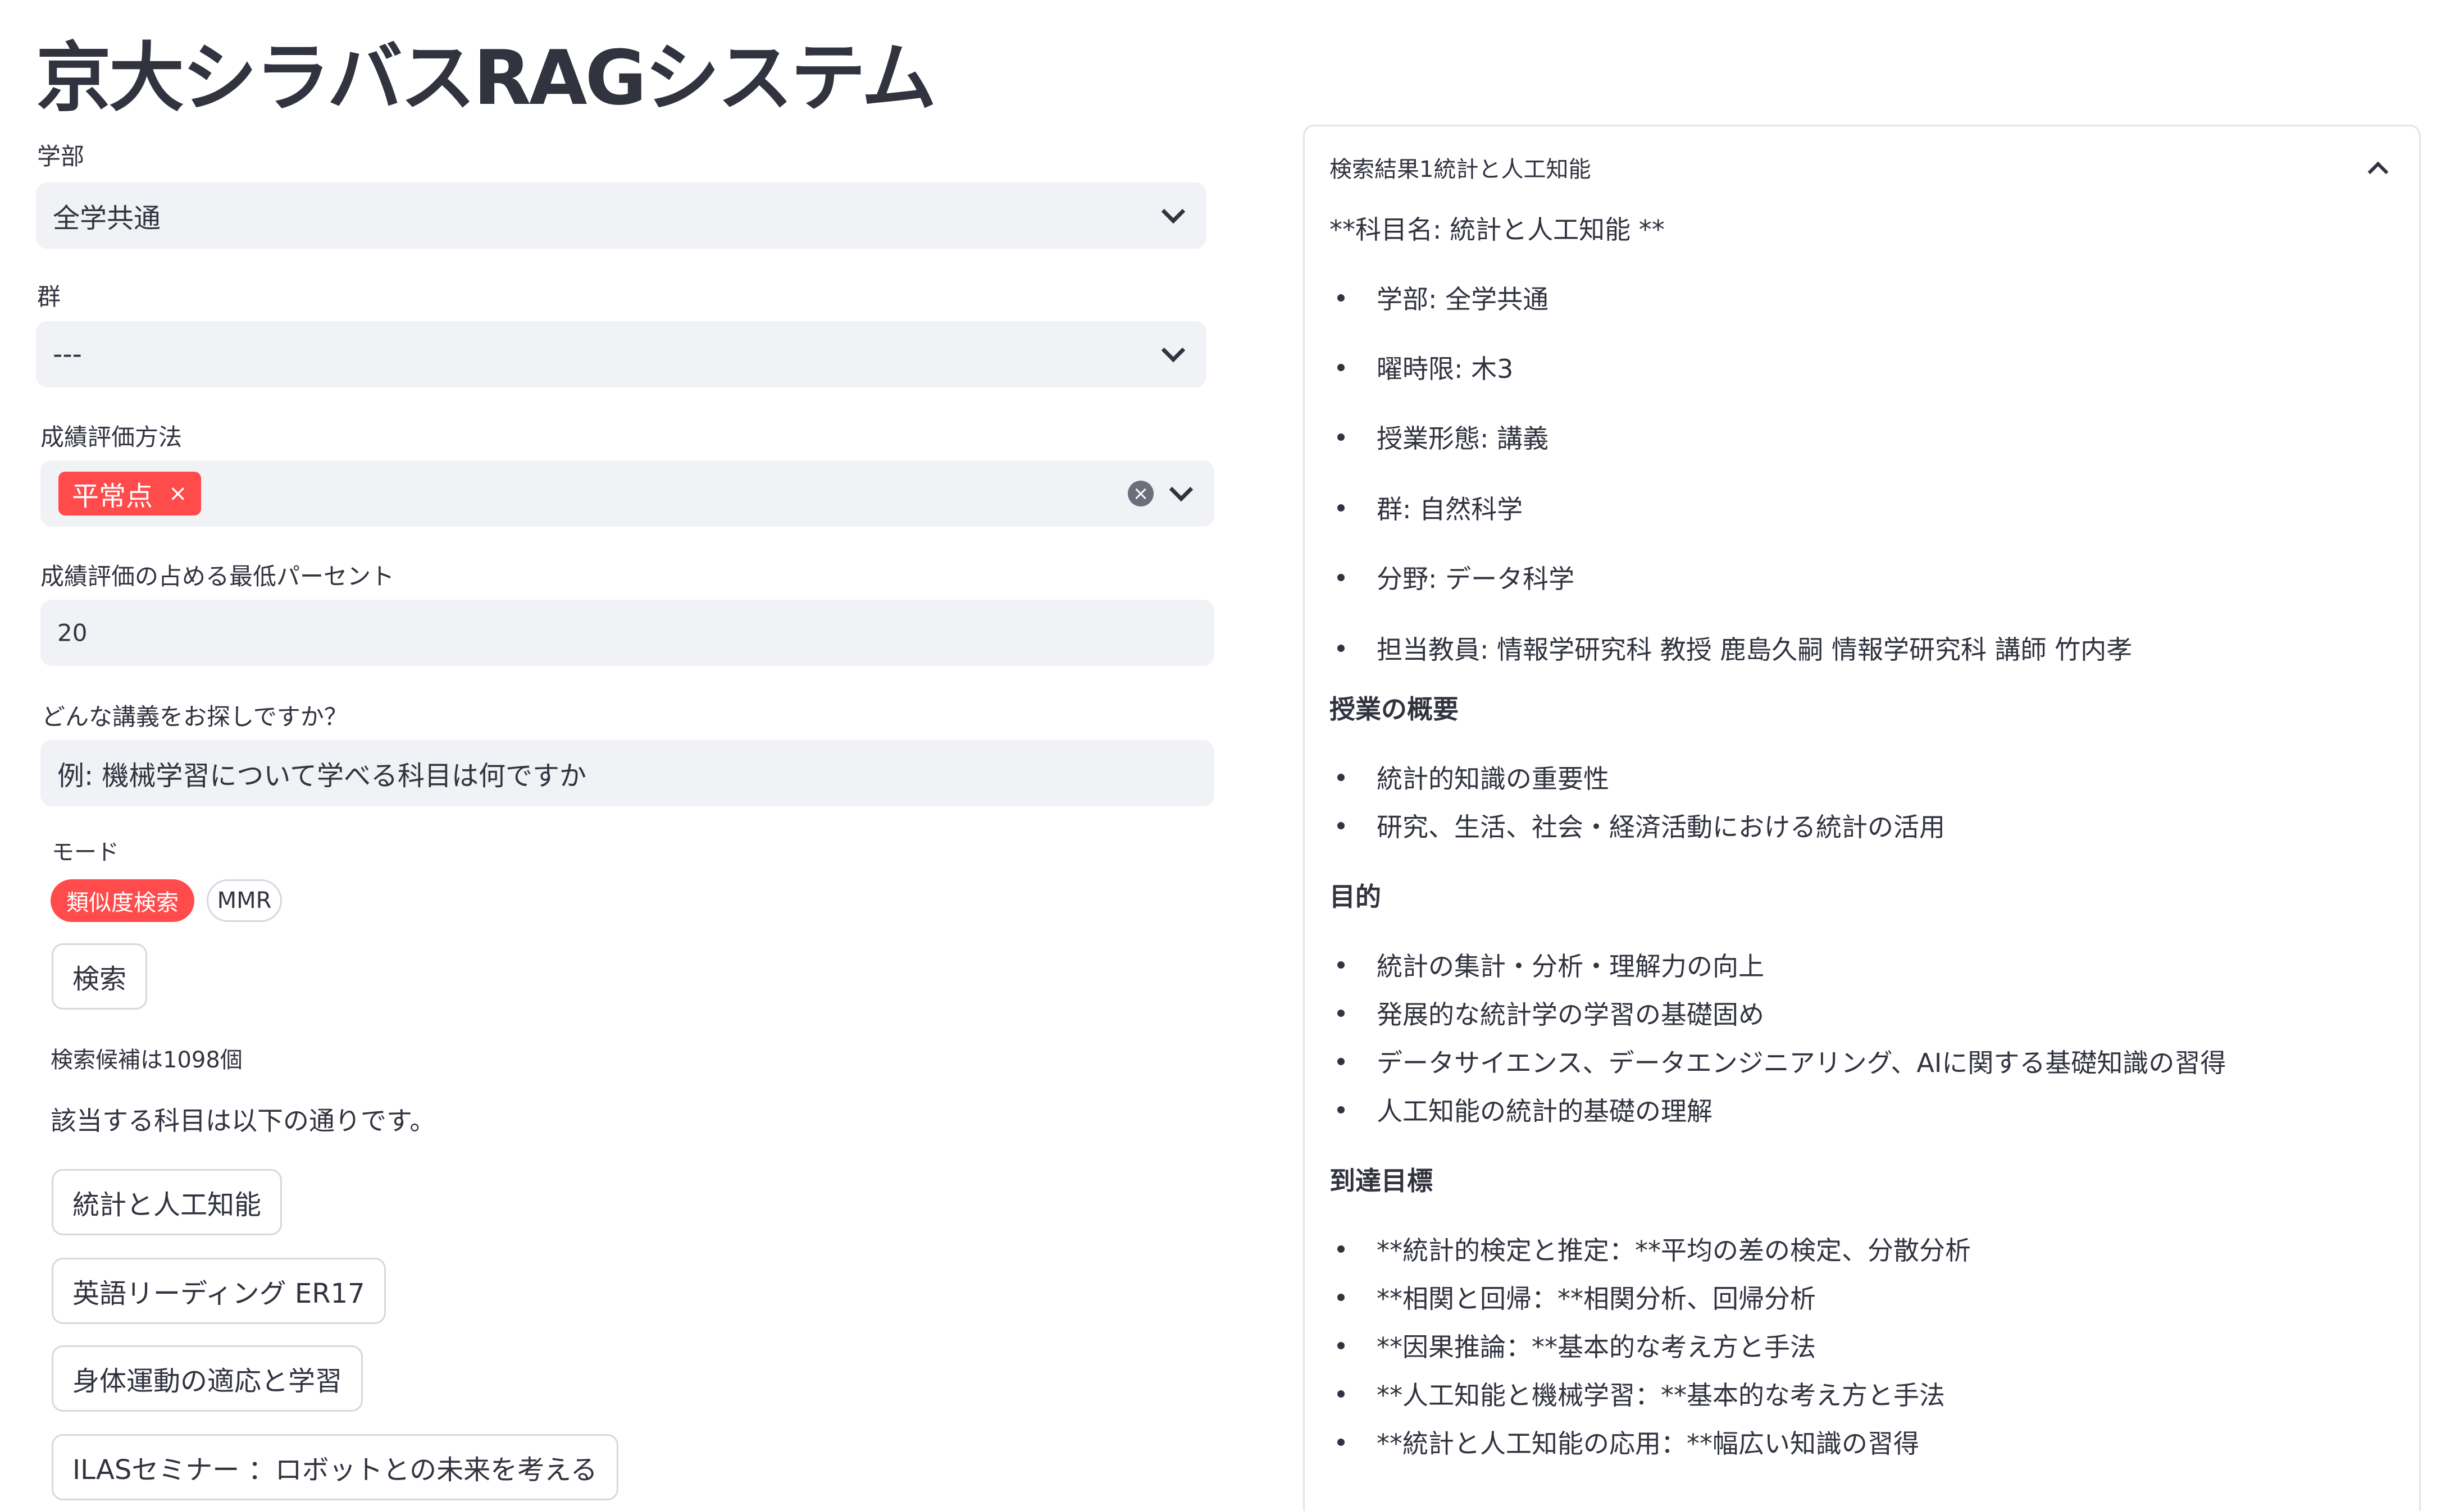 This screenshot has height=1511, width=2464. What do you see at coordinates (1460, 167) in the screenshot?
I see `expander-header: 検索結果1統計と人工知能` at bounding box center [1460, 167].